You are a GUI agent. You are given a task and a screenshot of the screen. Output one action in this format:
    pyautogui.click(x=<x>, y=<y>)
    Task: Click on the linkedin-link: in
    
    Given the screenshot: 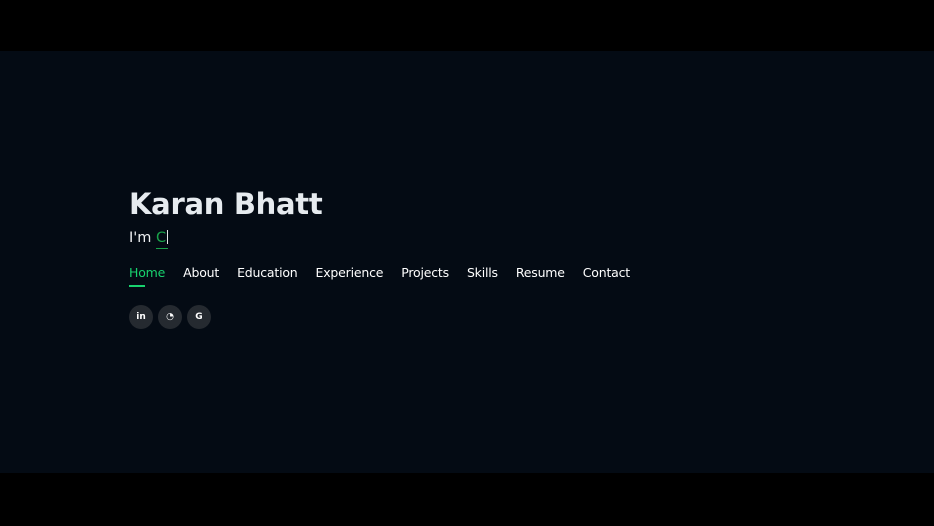 What is the action you would take?
    pyautogui.click(x=141, y=317)
    